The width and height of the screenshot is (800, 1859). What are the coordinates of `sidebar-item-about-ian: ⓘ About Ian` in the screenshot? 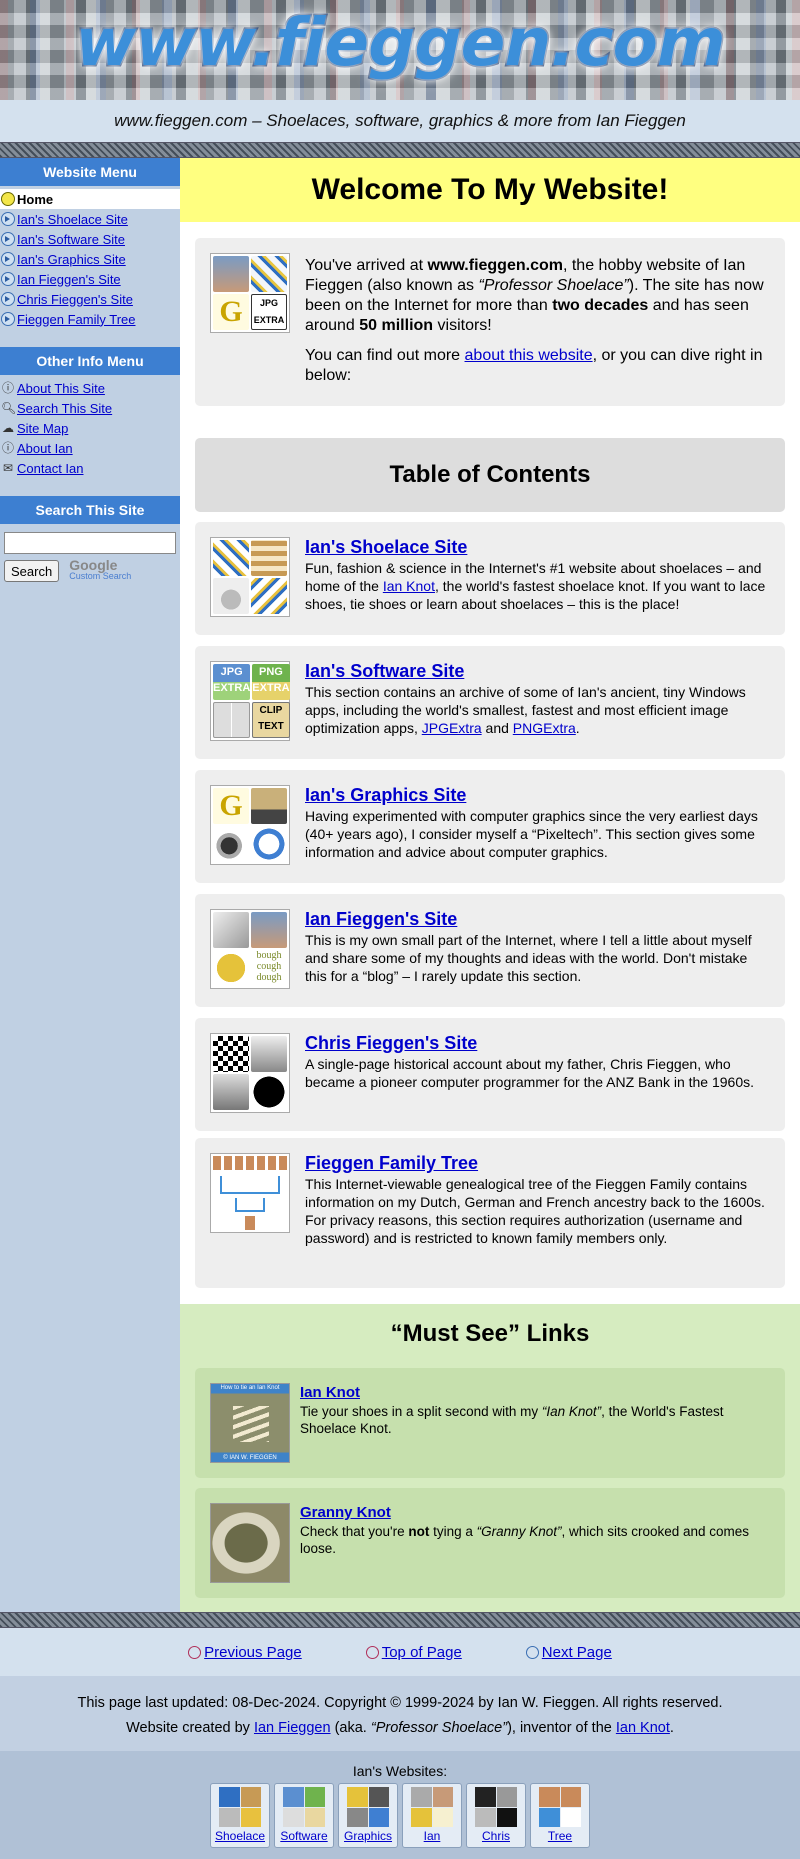 It's located at (90, 448).